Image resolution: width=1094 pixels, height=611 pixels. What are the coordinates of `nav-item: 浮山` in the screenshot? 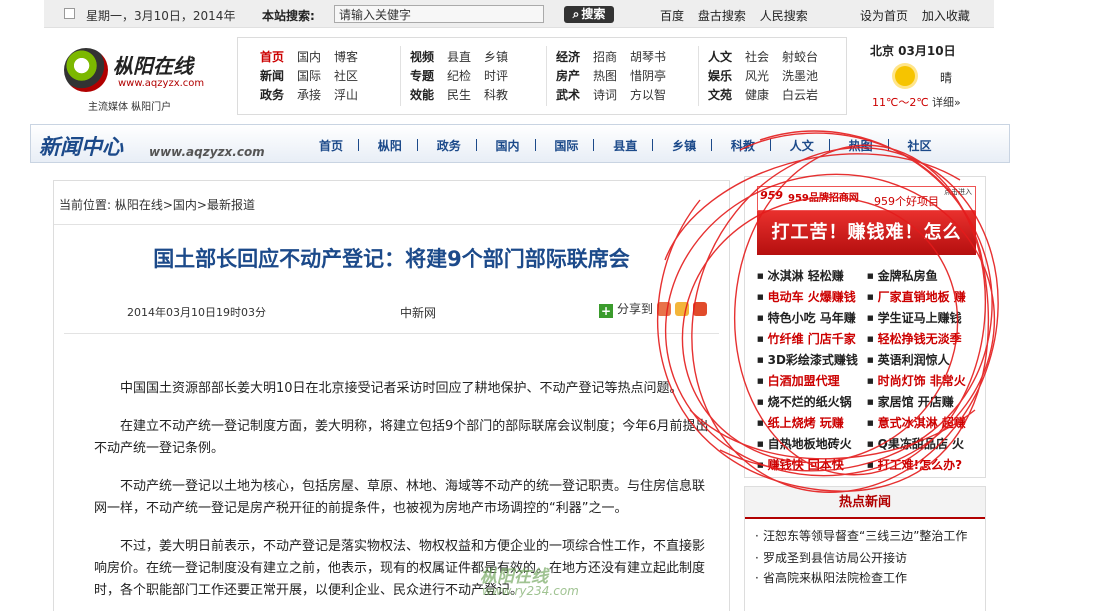 It's located at (352, 94).